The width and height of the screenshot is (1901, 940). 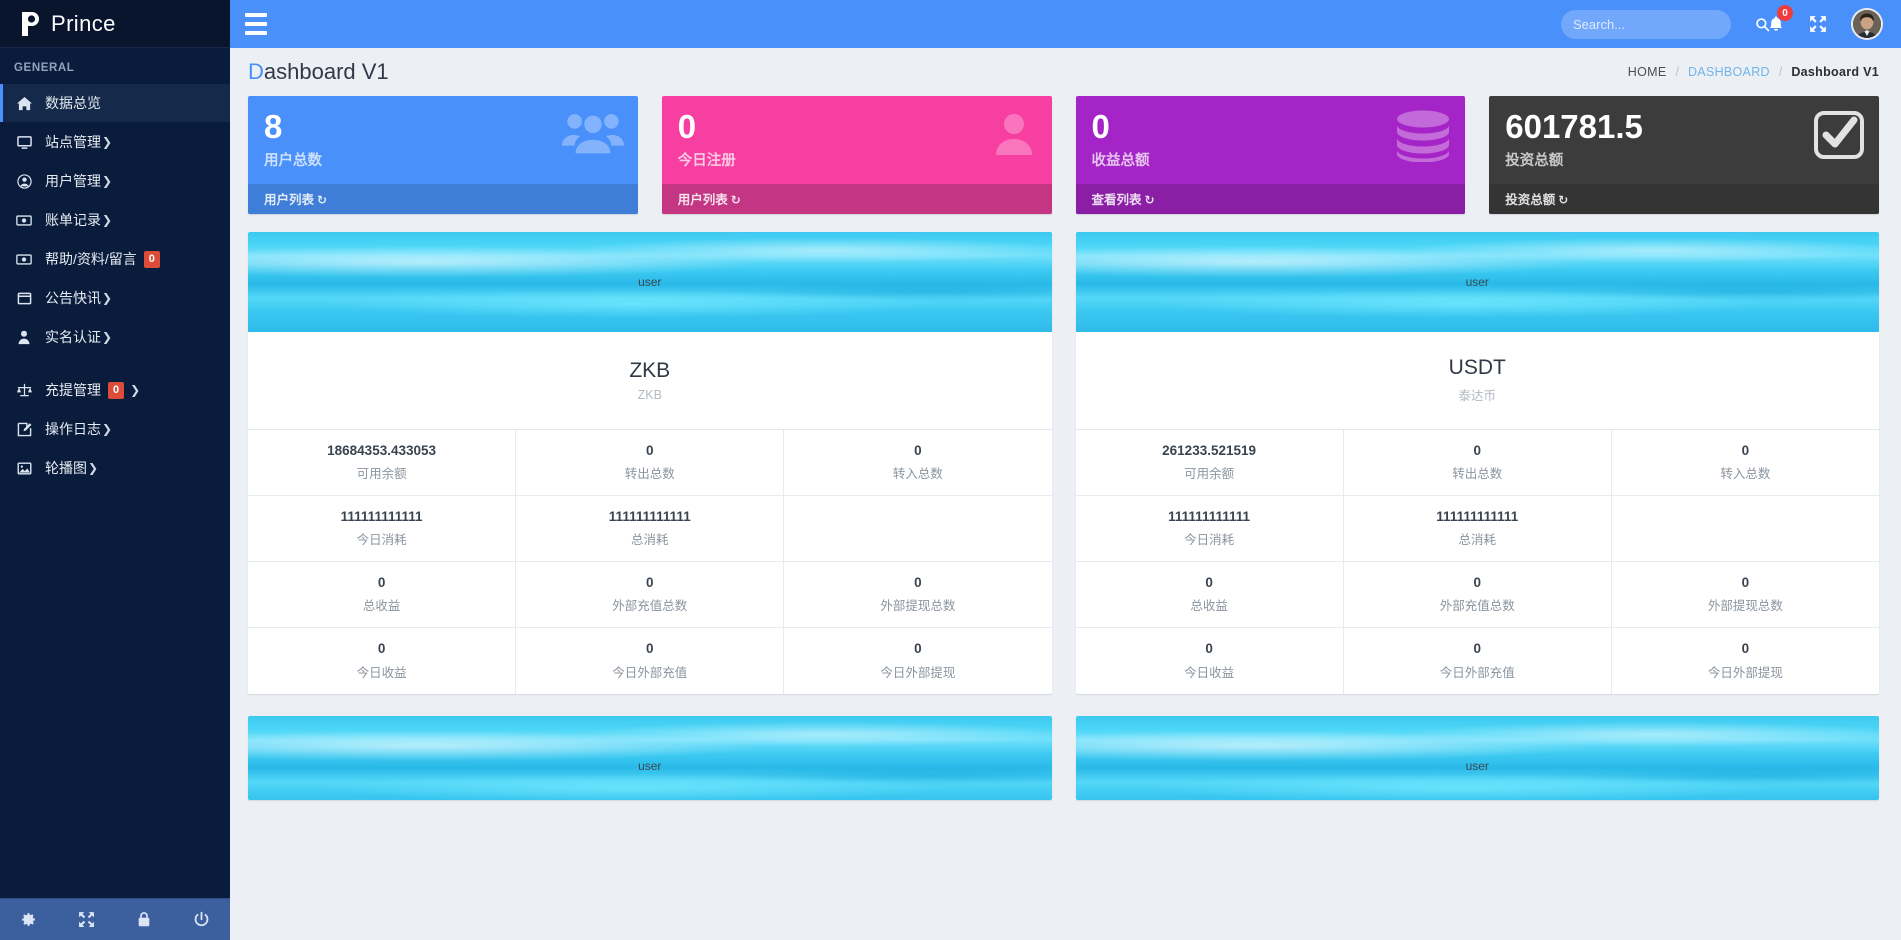 I want to click on sidebar-footer-toolbar, so click(x=115, y=919).